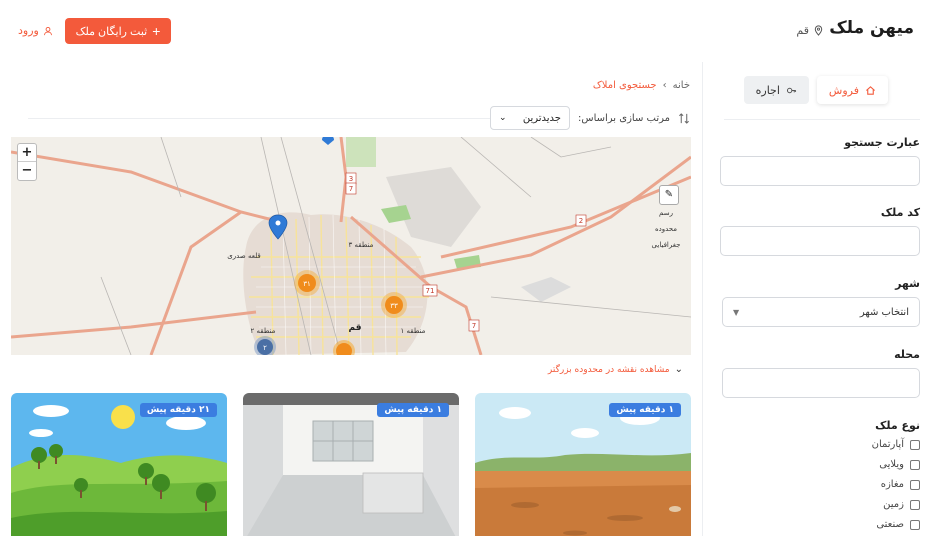 The width and height of the screenshot is (932, 536). Describe the element at coordinates (891, 464) in the screenshot. I see `type-option-label: ویلایی` at that location.